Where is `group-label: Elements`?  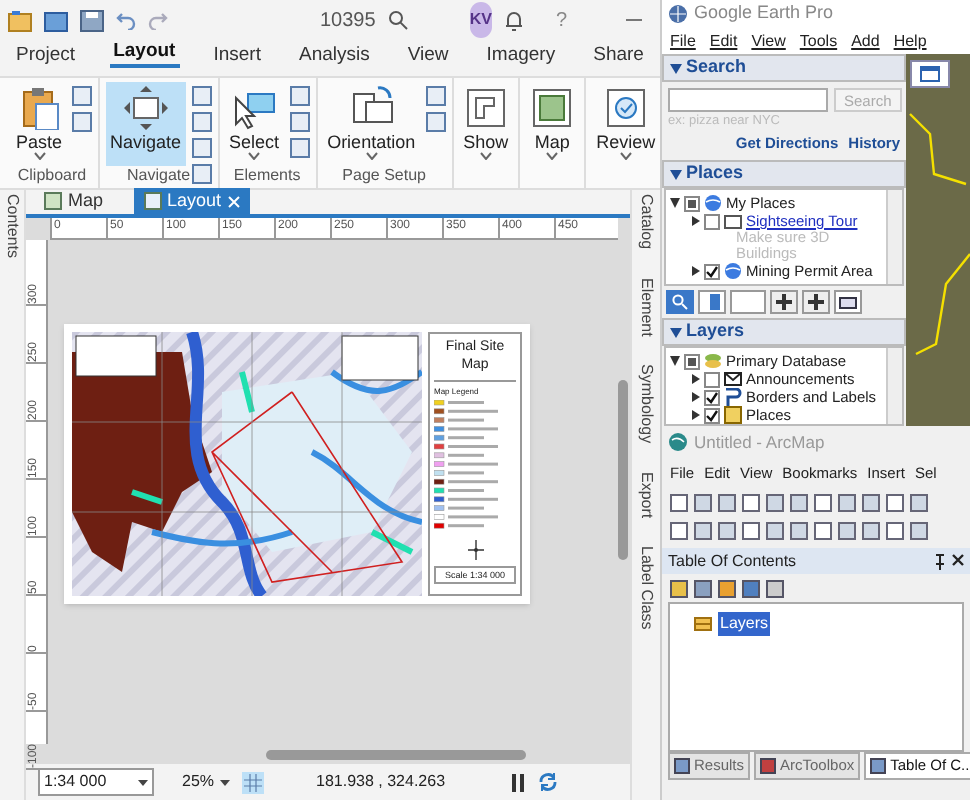 group-label: Elements is located at coordinates (267, 176).